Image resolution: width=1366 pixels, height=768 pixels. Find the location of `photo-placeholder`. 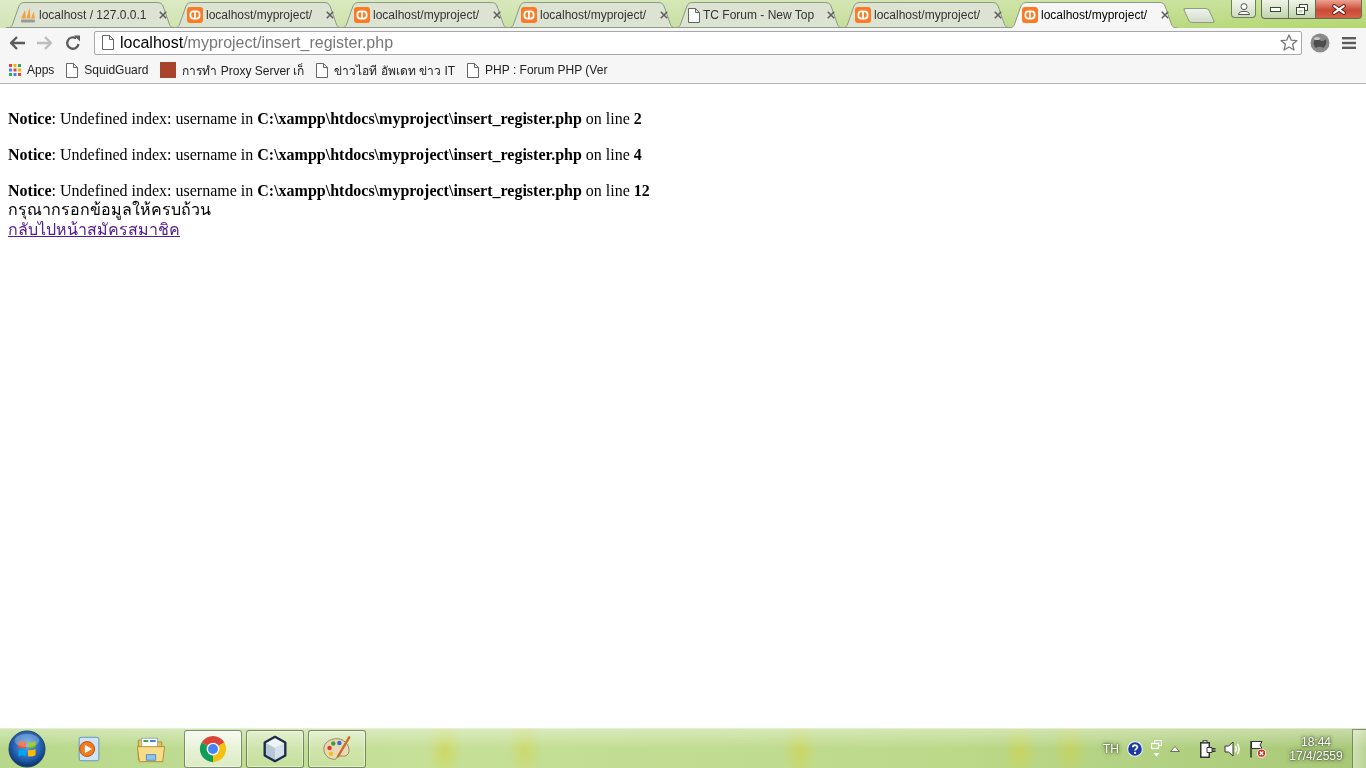

photo-placeholder is located at coordinates (168, 70).